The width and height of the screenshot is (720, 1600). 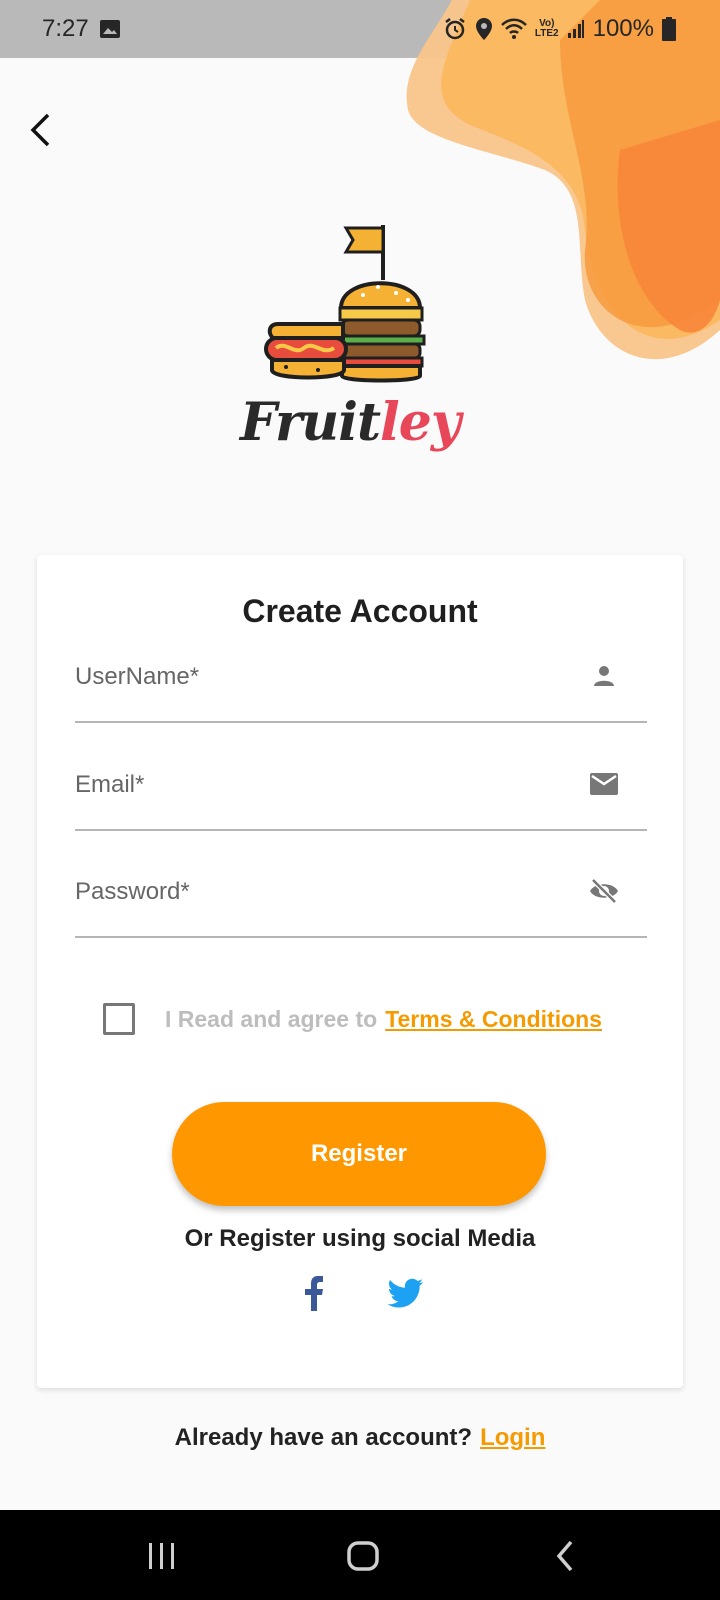 I want to click on person-icon, so click(x=604, y=676).